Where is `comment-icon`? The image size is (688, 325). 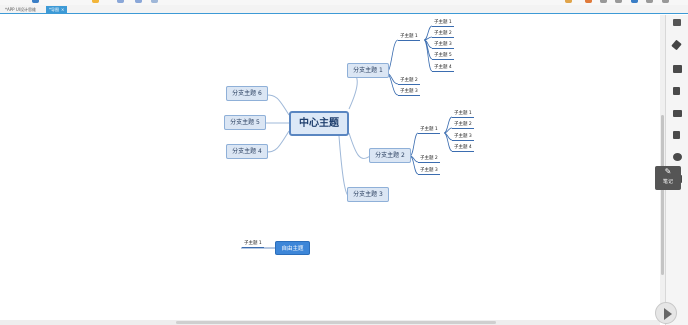 comment-icon is located at coordinates (677, 157).